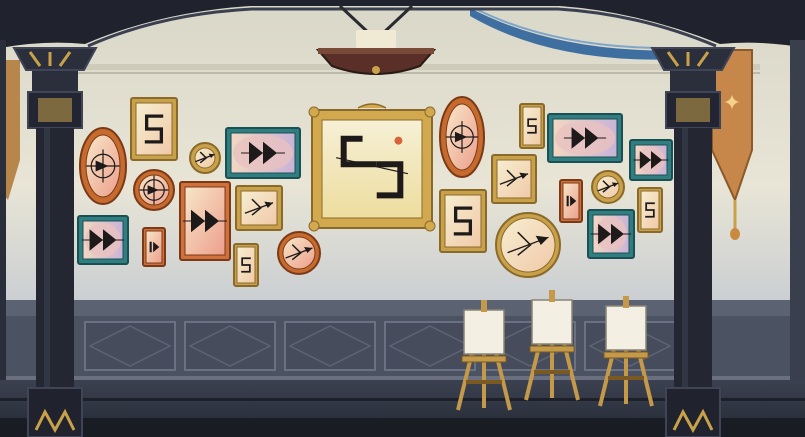  What do you see at coordinates (732, 103) in the screenshot?
I see `banner-star-icon: ✦` at bounding box center [732, 103].